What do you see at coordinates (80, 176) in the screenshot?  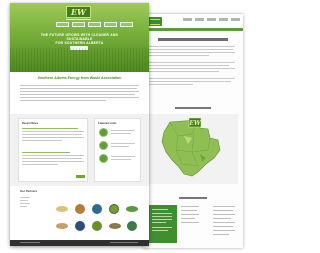 I see `news-more-button` at bounding box center [80, 176].